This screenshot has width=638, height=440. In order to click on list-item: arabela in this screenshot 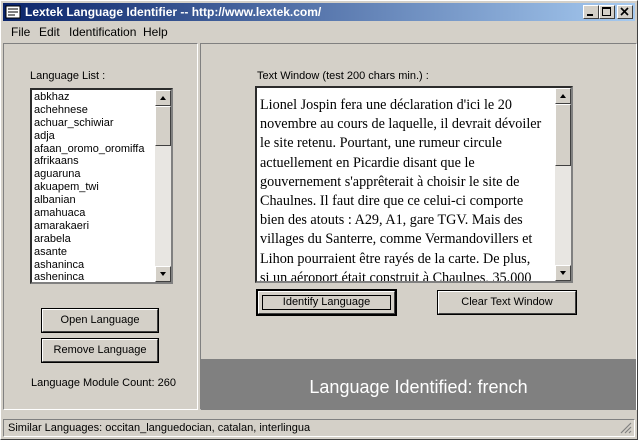, I will do `click(94, 239)`.